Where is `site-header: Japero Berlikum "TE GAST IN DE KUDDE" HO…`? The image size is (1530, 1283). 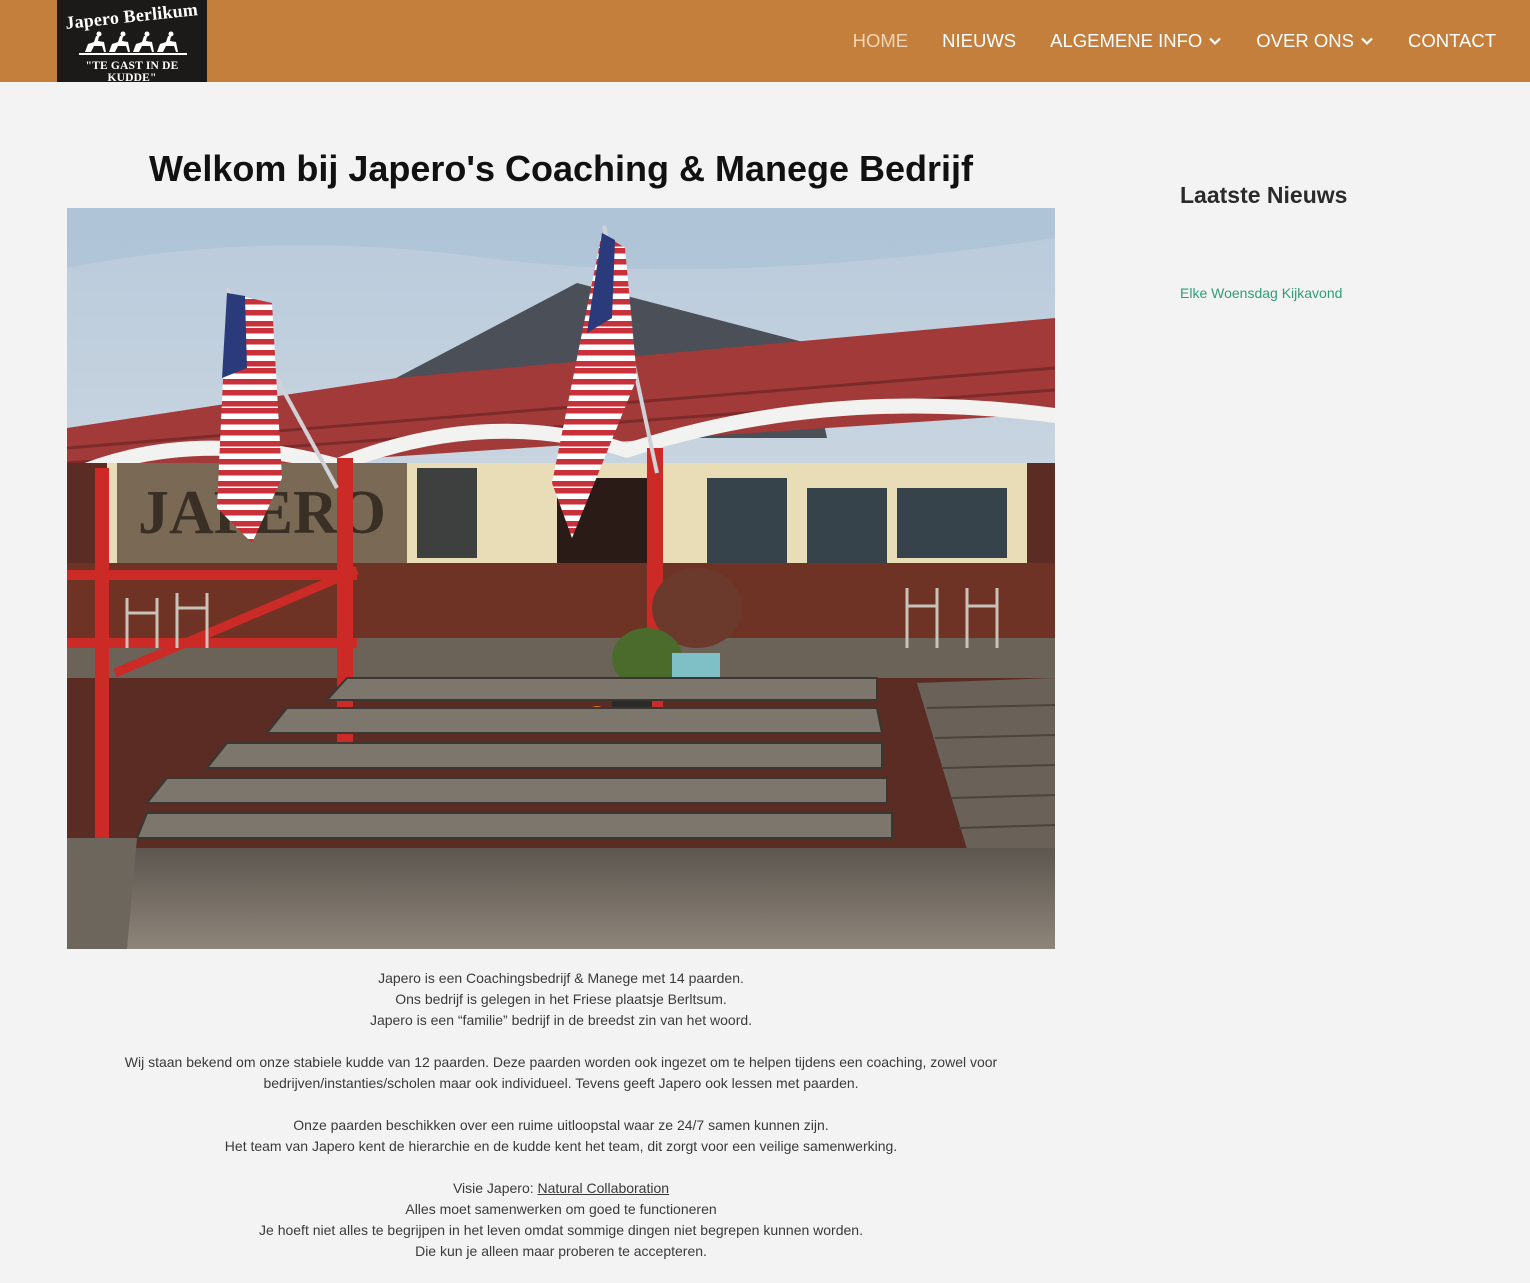
site-header: Japero Berlikum "TE GAST IN DE KUDDE" HO… is located at coordinates (765, 41).